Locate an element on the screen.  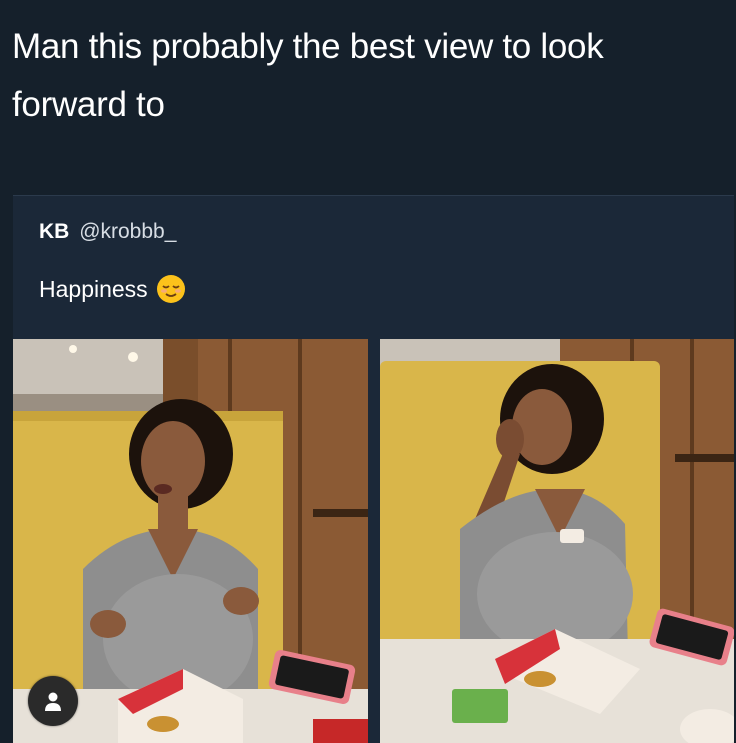
user-icon is located at coordinates (53, 701).